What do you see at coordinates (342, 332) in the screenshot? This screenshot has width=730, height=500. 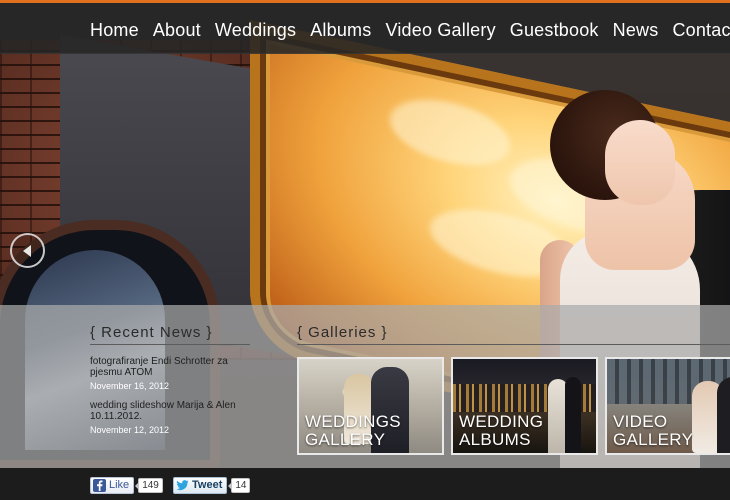 I see `galleries-heading: { Galleries }` at bounding box center [342, 332].